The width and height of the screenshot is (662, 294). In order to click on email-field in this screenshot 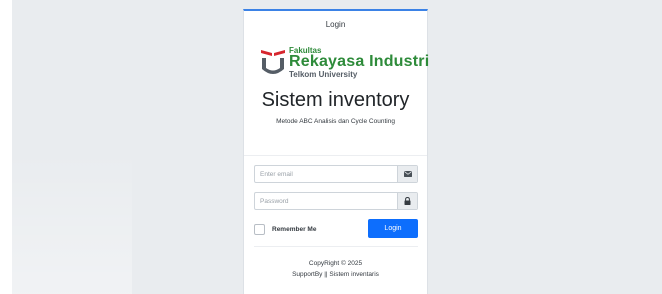, I will do `click(326, 174)`.